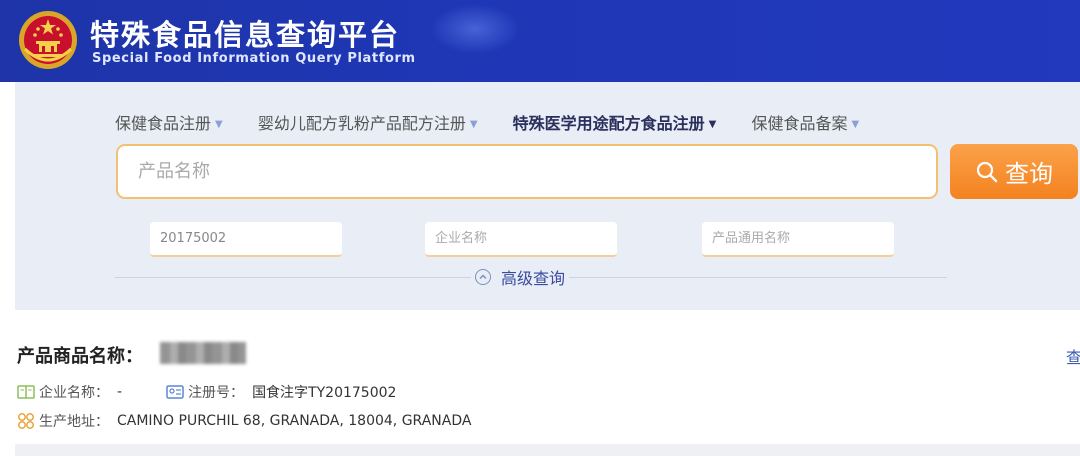 The width and height of the screenshot is (1080, 456). I want to click on header-glow, so click(475, 29).